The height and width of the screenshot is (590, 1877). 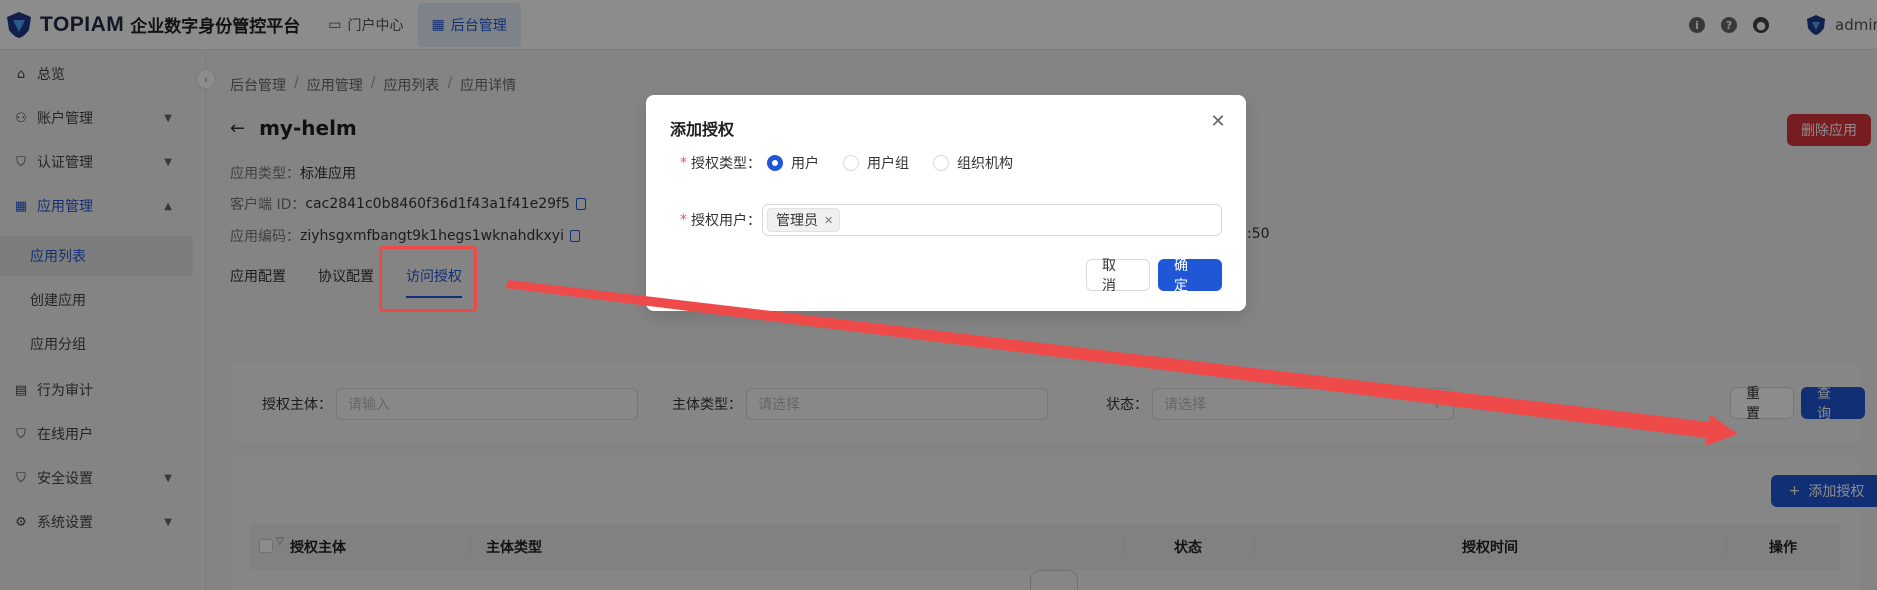 I want to click on radio-user-group: 用户组, so click(x=876, y=163).